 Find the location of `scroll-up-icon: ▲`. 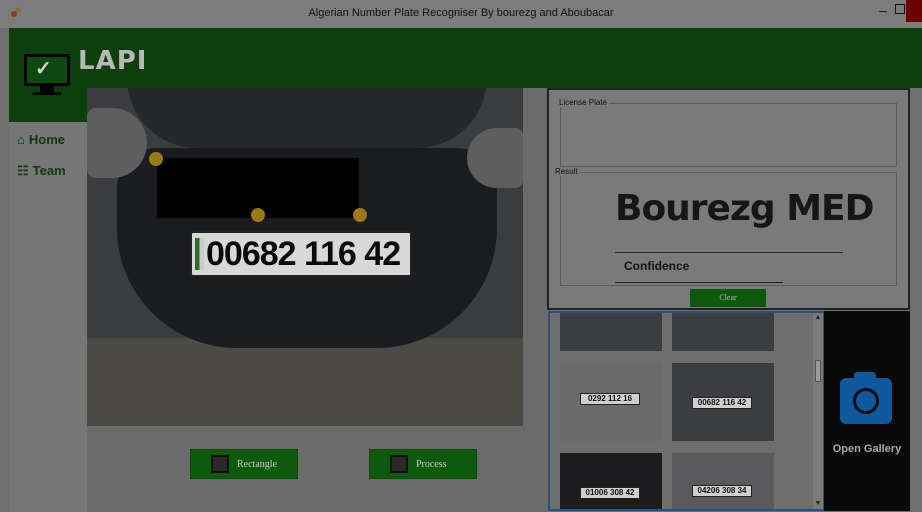

scroll-up-icon: ▲ is located at coordinates (818, 317).